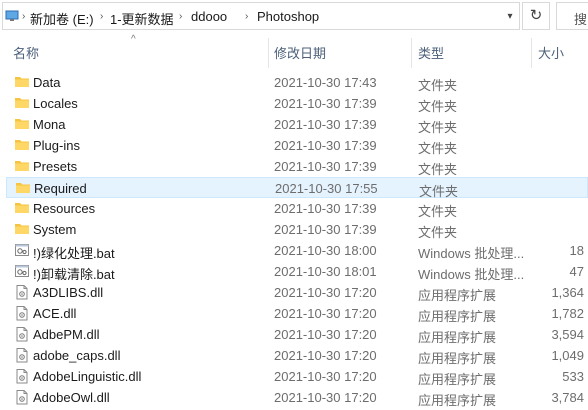 This screenshot has width=588, height=410. What do you see at coordinates (209, 16) in the screenshot?
I see `breadcrumb-folder-ddooo: ddooo` at bounding box center [209, 16].